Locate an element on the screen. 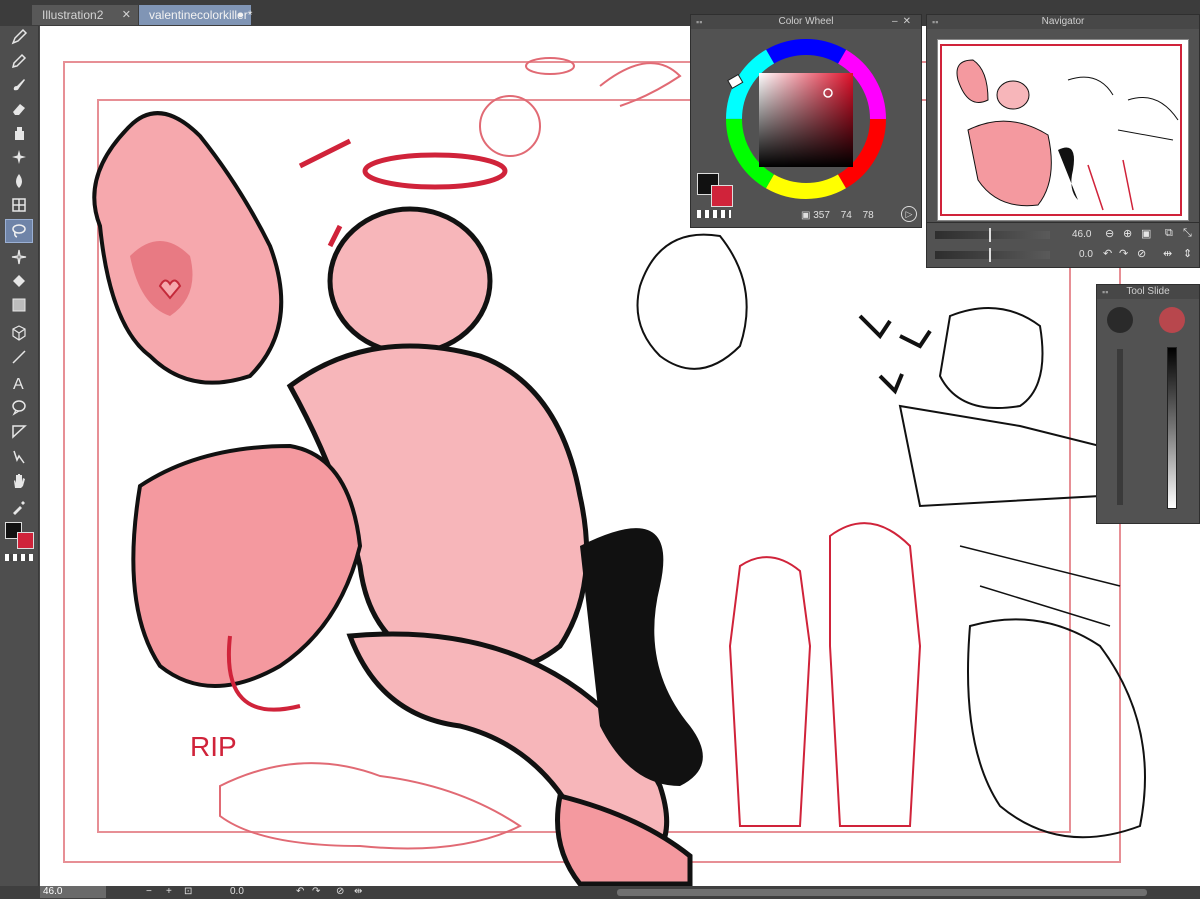 This screenshot has width=1200, height=899. cupid-sketch is located at coordinates (510, 126).